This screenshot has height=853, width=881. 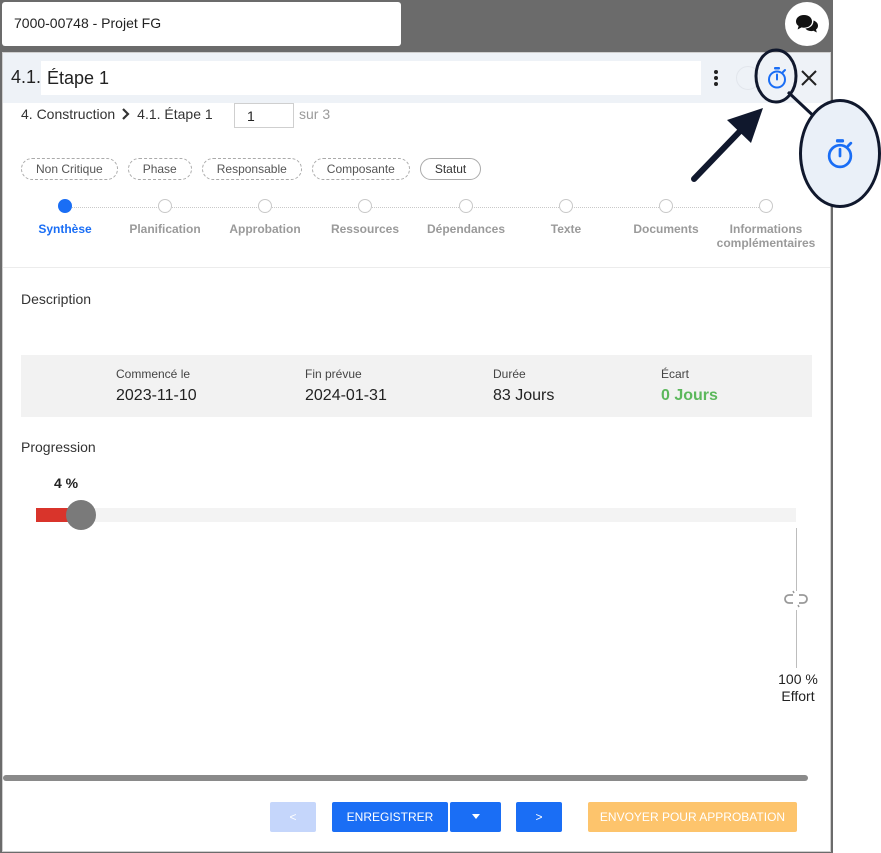 What do you see at coordinates (69, 169) in the screenshot?
I see `chip-non-critique: Non Critique` at bounding box center [69, 169].